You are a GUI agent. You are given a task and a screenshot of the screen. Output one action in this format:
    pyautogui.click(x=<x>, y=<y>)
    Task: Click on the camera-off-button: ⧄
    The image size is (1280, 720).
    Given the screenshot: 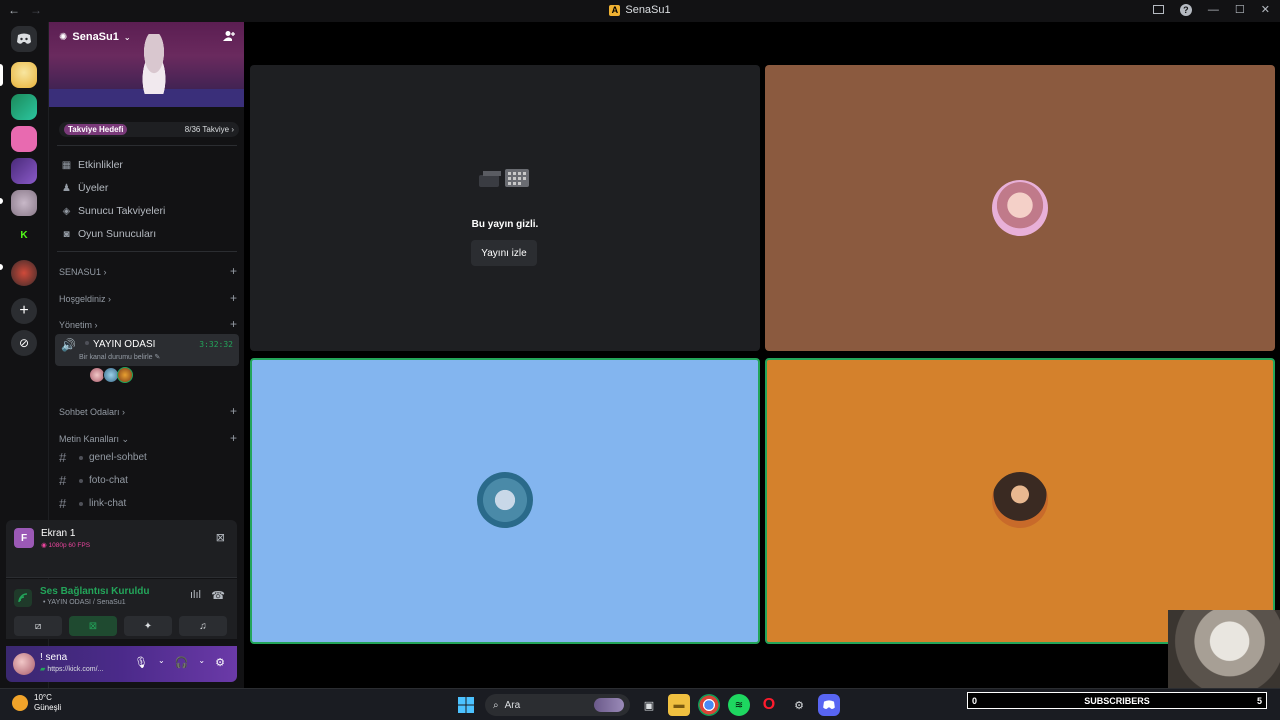 What is the action you would take?
    pyautogui.click(x=38, y=626)
    